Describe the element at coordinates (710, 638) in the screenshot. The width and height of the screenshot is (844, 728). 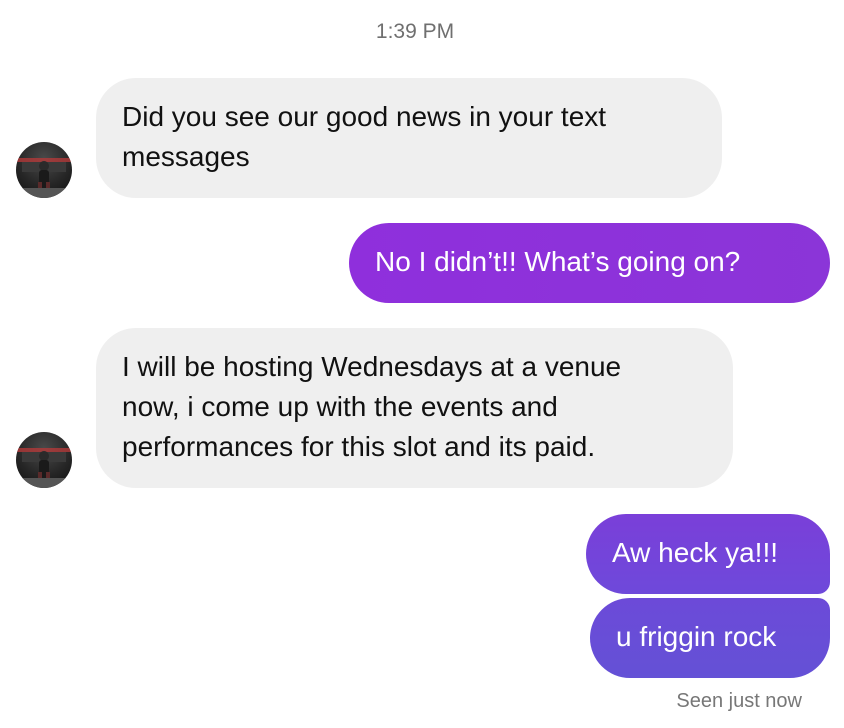
I see `outgoing-message: u friggin rock` at that location.